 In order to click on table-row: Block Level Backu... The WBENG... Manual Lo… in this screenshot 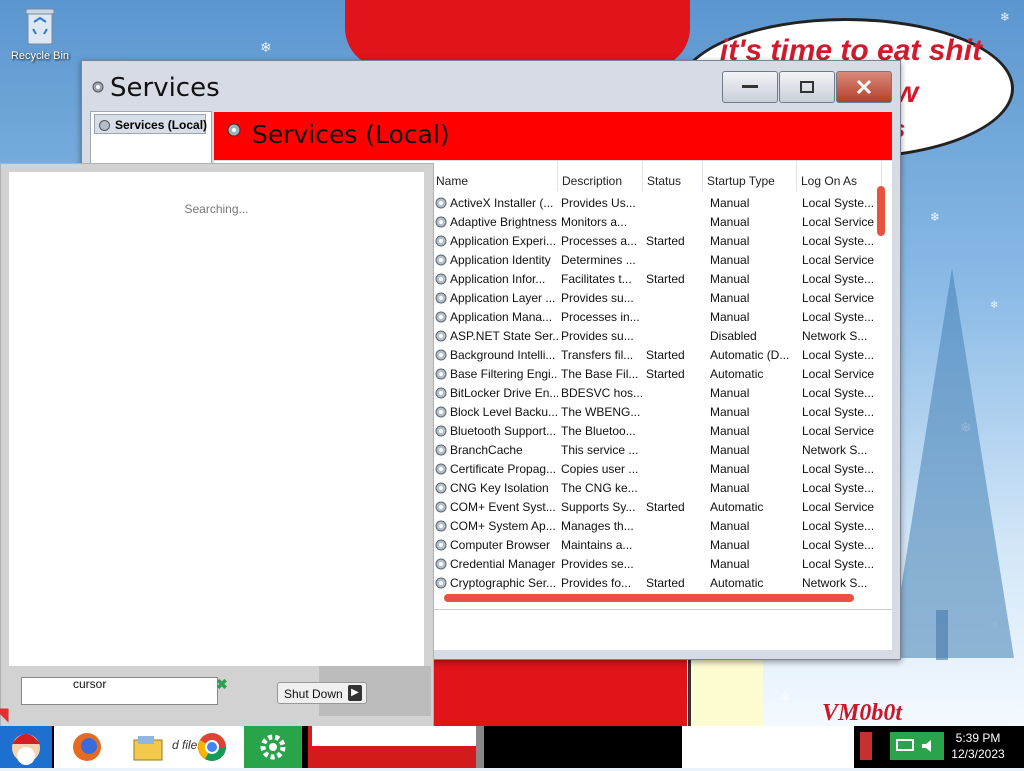, I will do `click(654, 412)`.